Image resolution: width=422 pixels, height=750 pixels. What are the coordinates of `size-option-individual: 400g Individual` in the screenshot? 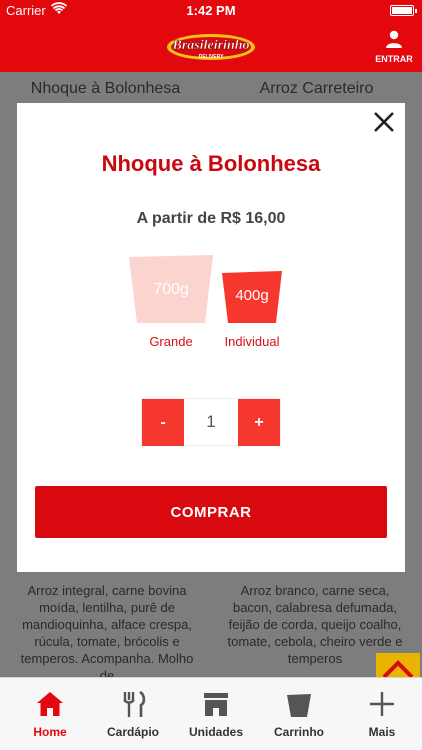 It's located at (252, 312).